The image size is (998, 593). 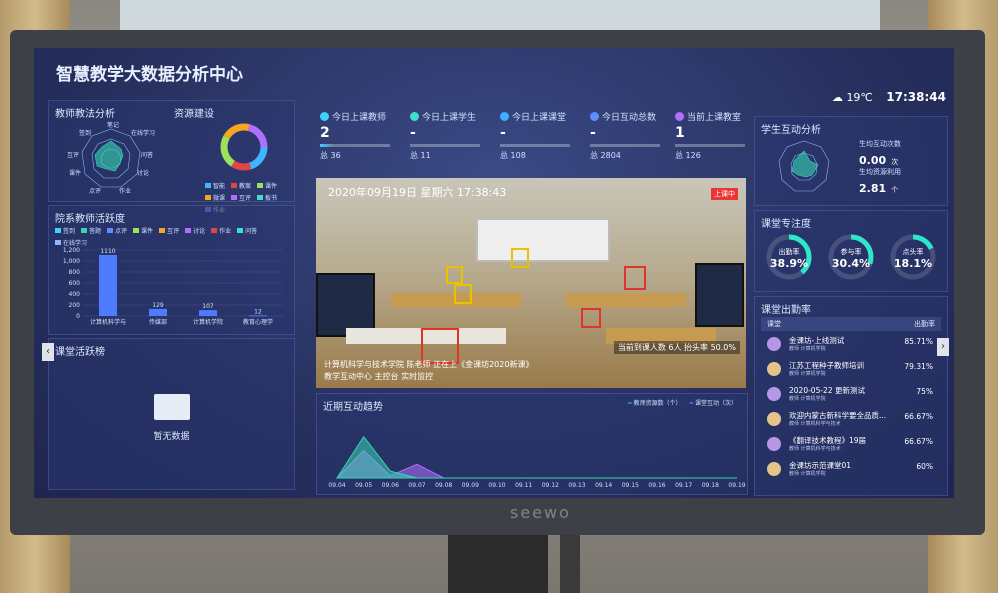 What do you see at coordinates (85, 114) in the screenshot?
I see `panel-title: 教师教法分析` at bounding box center [85, 114].